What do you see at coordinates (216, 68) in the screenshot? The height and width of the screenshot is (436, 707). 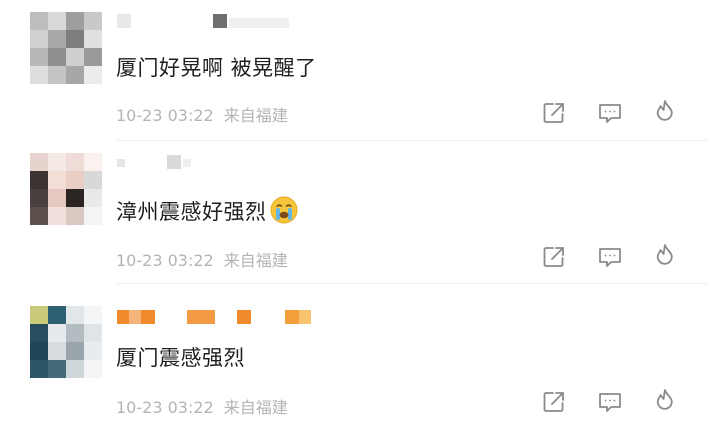 I see `comment-text: 厦门好晃啊 被晃醒了` at bounding box center [216, 68].